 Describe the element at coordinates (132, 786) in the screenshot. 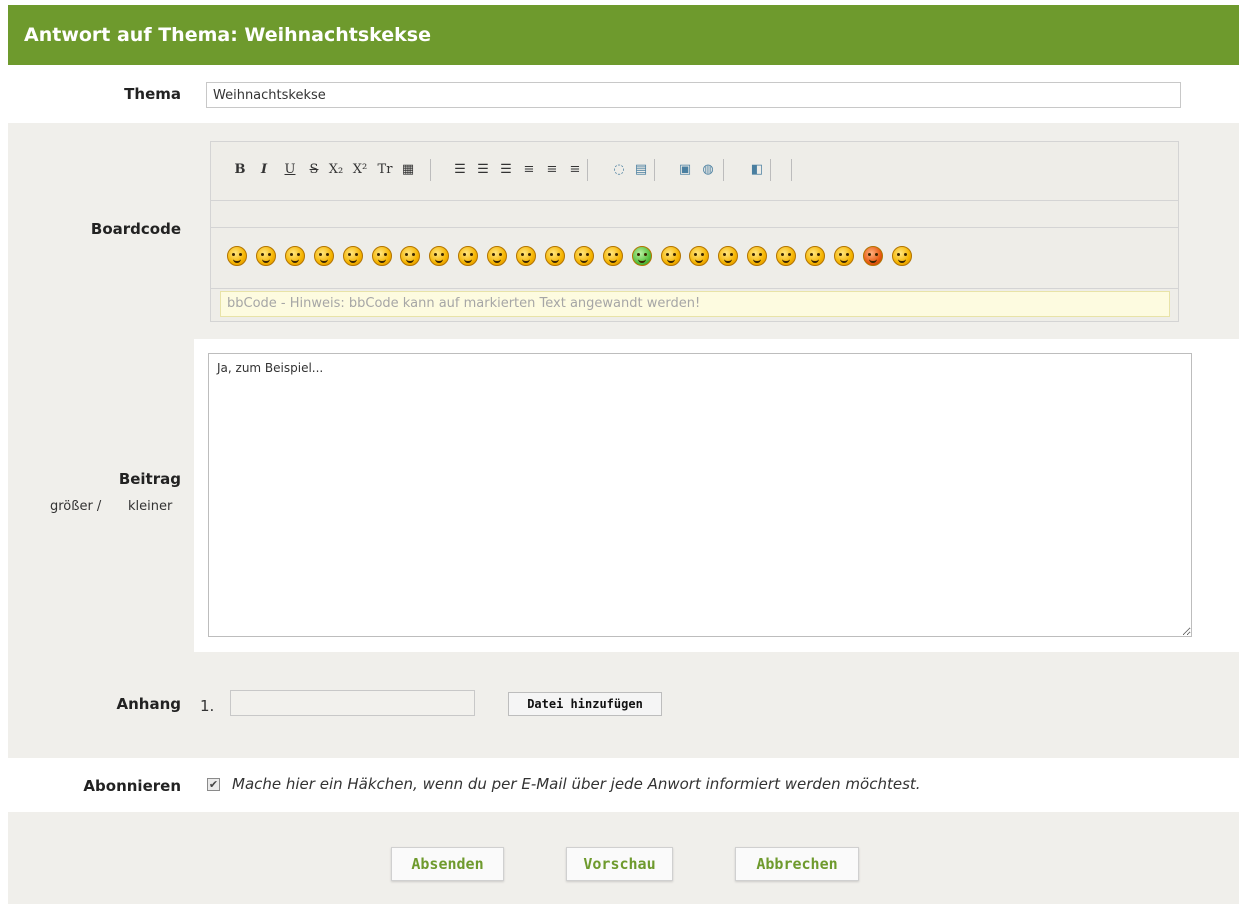

I see `subscribe-label: Abonnieren` at that location.